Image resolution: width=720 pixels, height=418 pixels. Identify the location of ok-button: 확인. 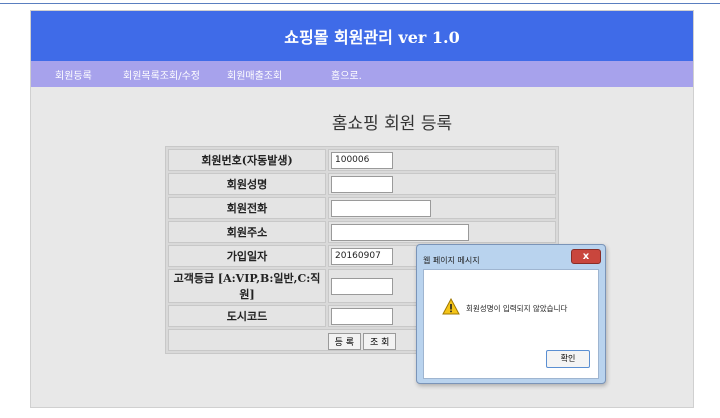
(568, 359).